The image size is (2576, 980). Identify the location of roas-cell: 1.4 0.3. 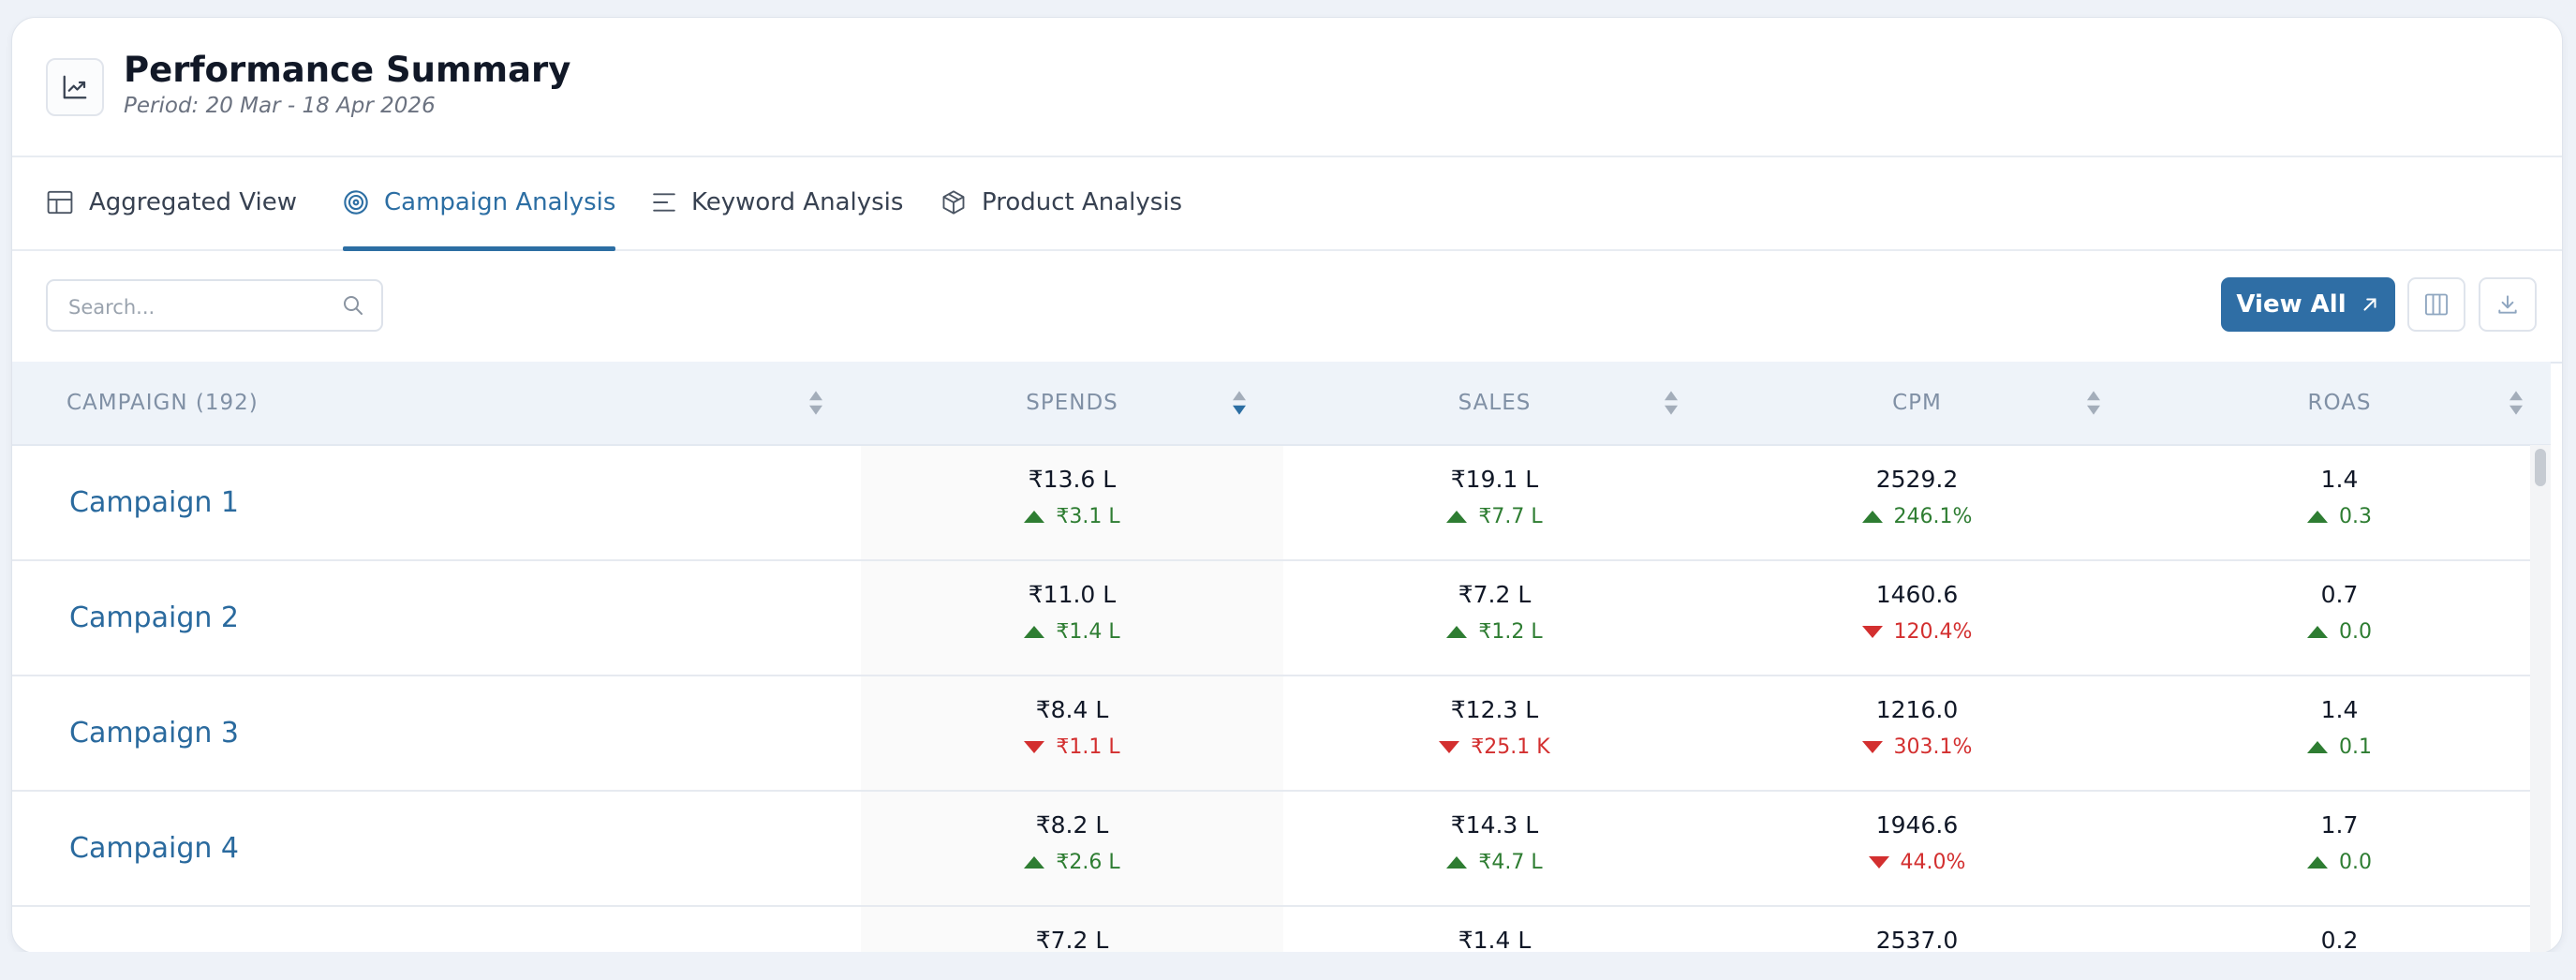
(2340, 502).